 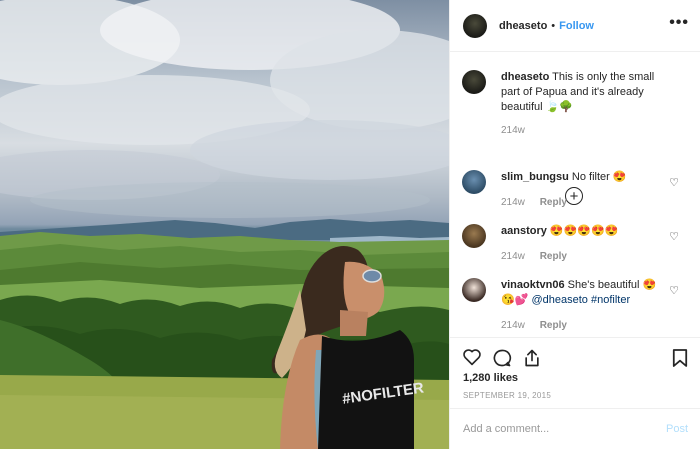 I want to click on share-icon, so click(x=532, y=358).